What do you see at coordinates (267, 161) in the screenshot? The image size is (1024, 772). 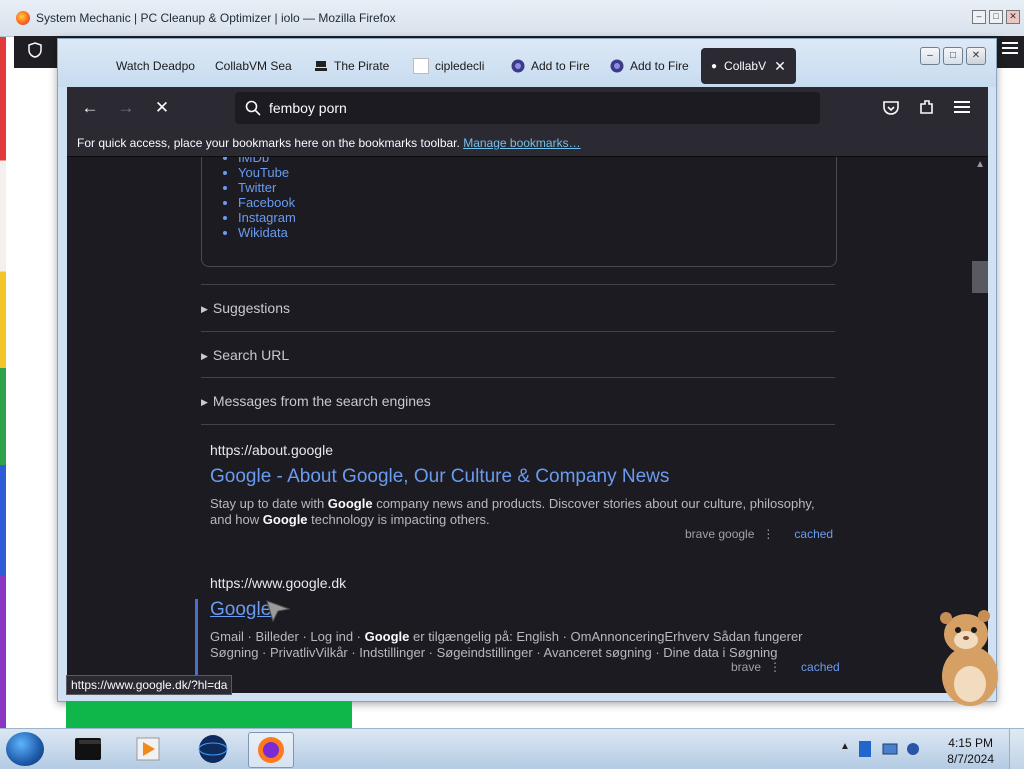 I see `infobox-link: IMDb` at bounding box center [267, 161].